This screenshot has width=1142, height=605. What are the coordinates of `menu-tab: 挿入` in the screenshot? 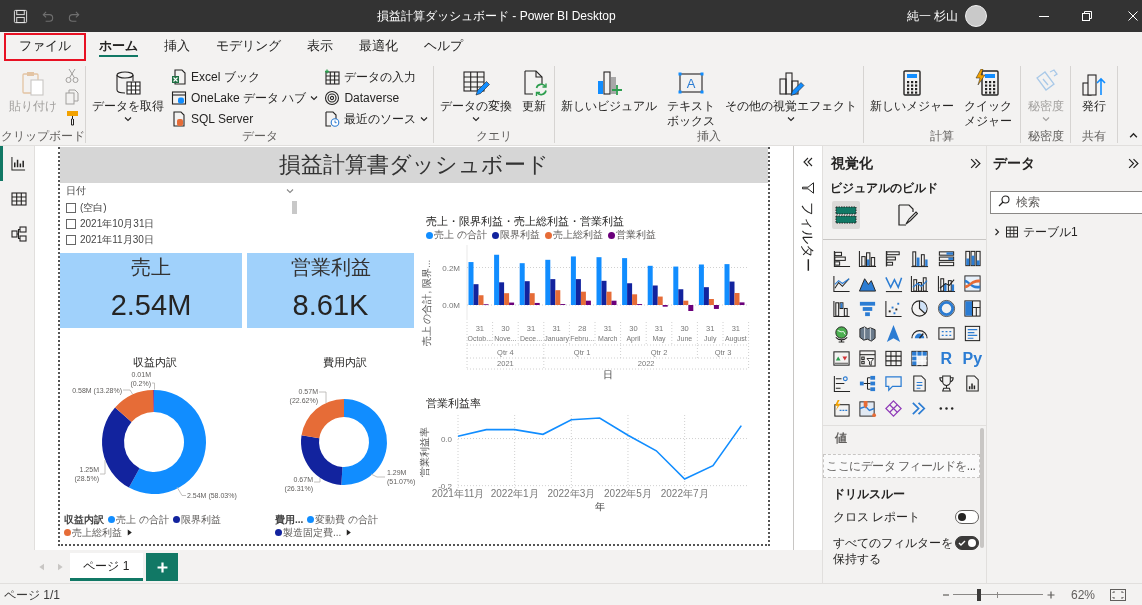 It's located at (177, 47).